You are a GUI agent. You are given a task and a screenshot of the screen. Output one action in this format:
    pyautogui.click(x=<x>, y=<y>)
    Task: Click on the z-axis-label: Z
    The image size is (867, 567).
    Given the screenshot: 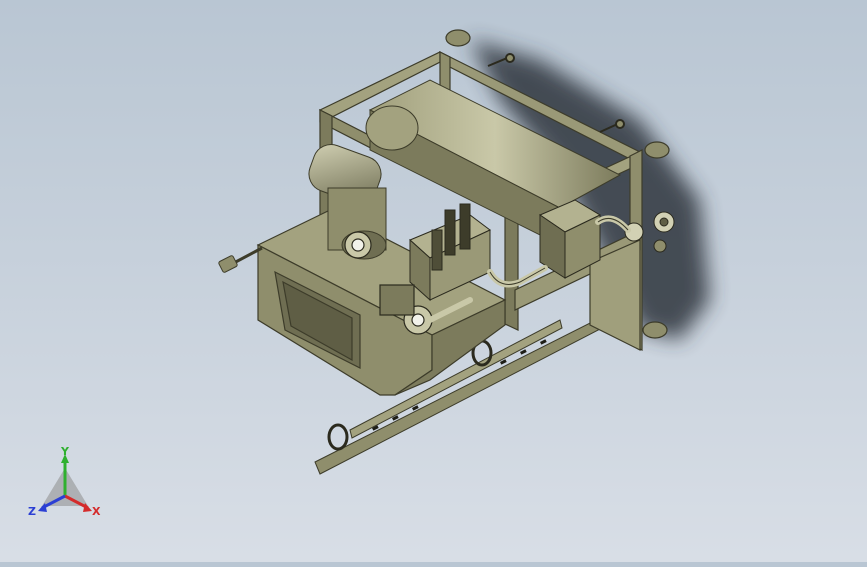 What is the action you would take?
    pyautogui.click(x=32, y=511)
    